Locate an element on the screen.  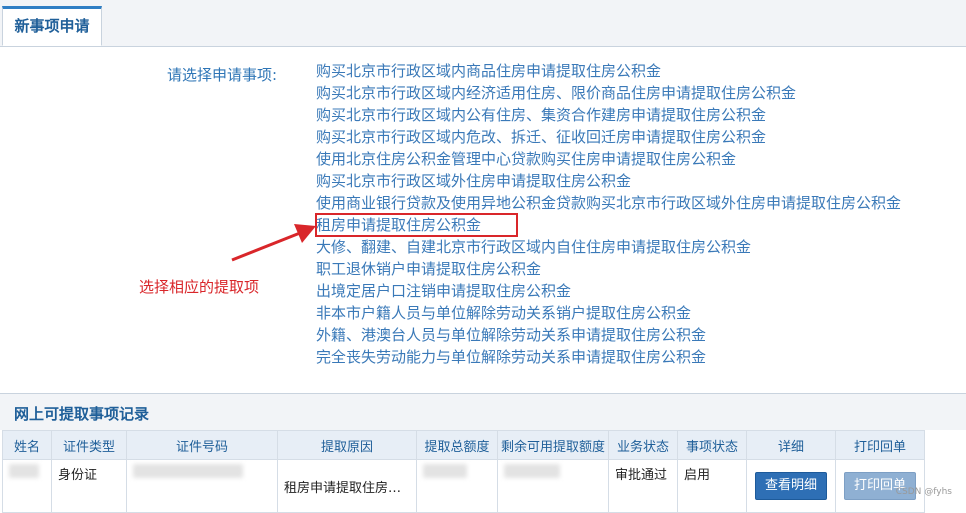
records-title: 网上可提取事项记录 is located at coordinates (82, 414).